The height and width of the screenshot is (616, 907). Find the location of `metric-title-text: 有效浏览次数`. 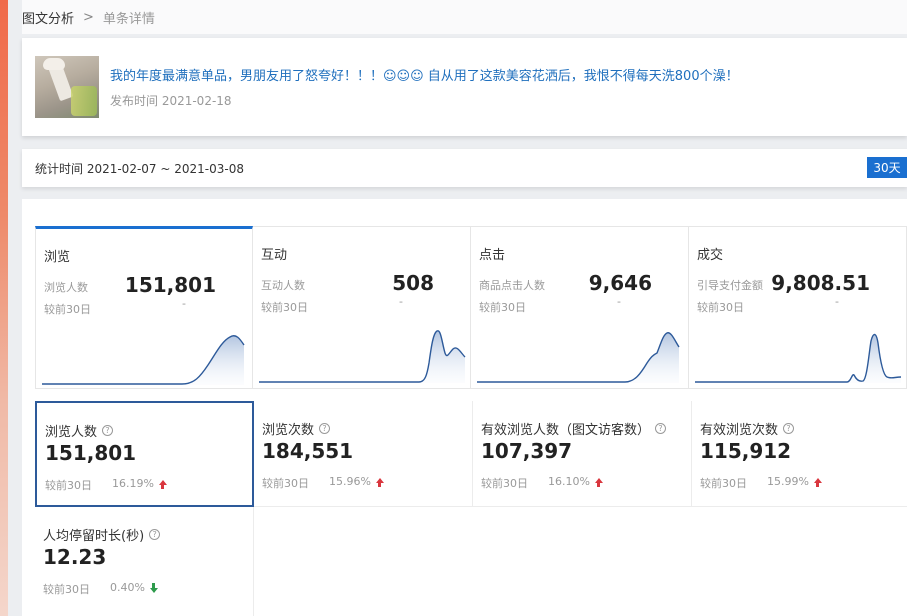

metric-title-text: 有效浏览次数 is located at coordinates (739, 430).